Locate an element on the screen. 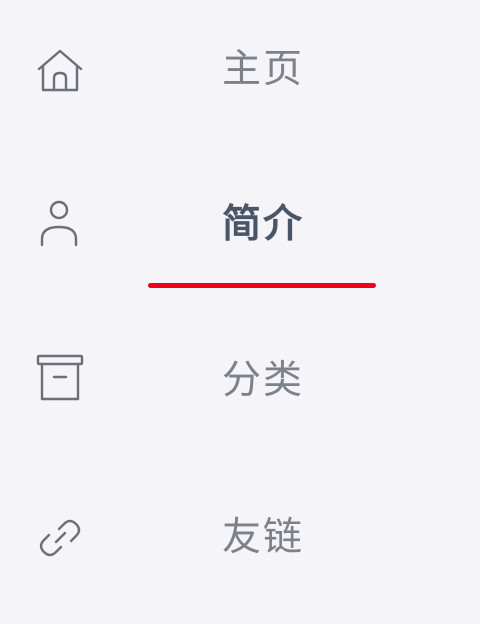 This screenshot has width=480, height=624. nav-label-profile: 简介 is located at coordinates (263, 224).